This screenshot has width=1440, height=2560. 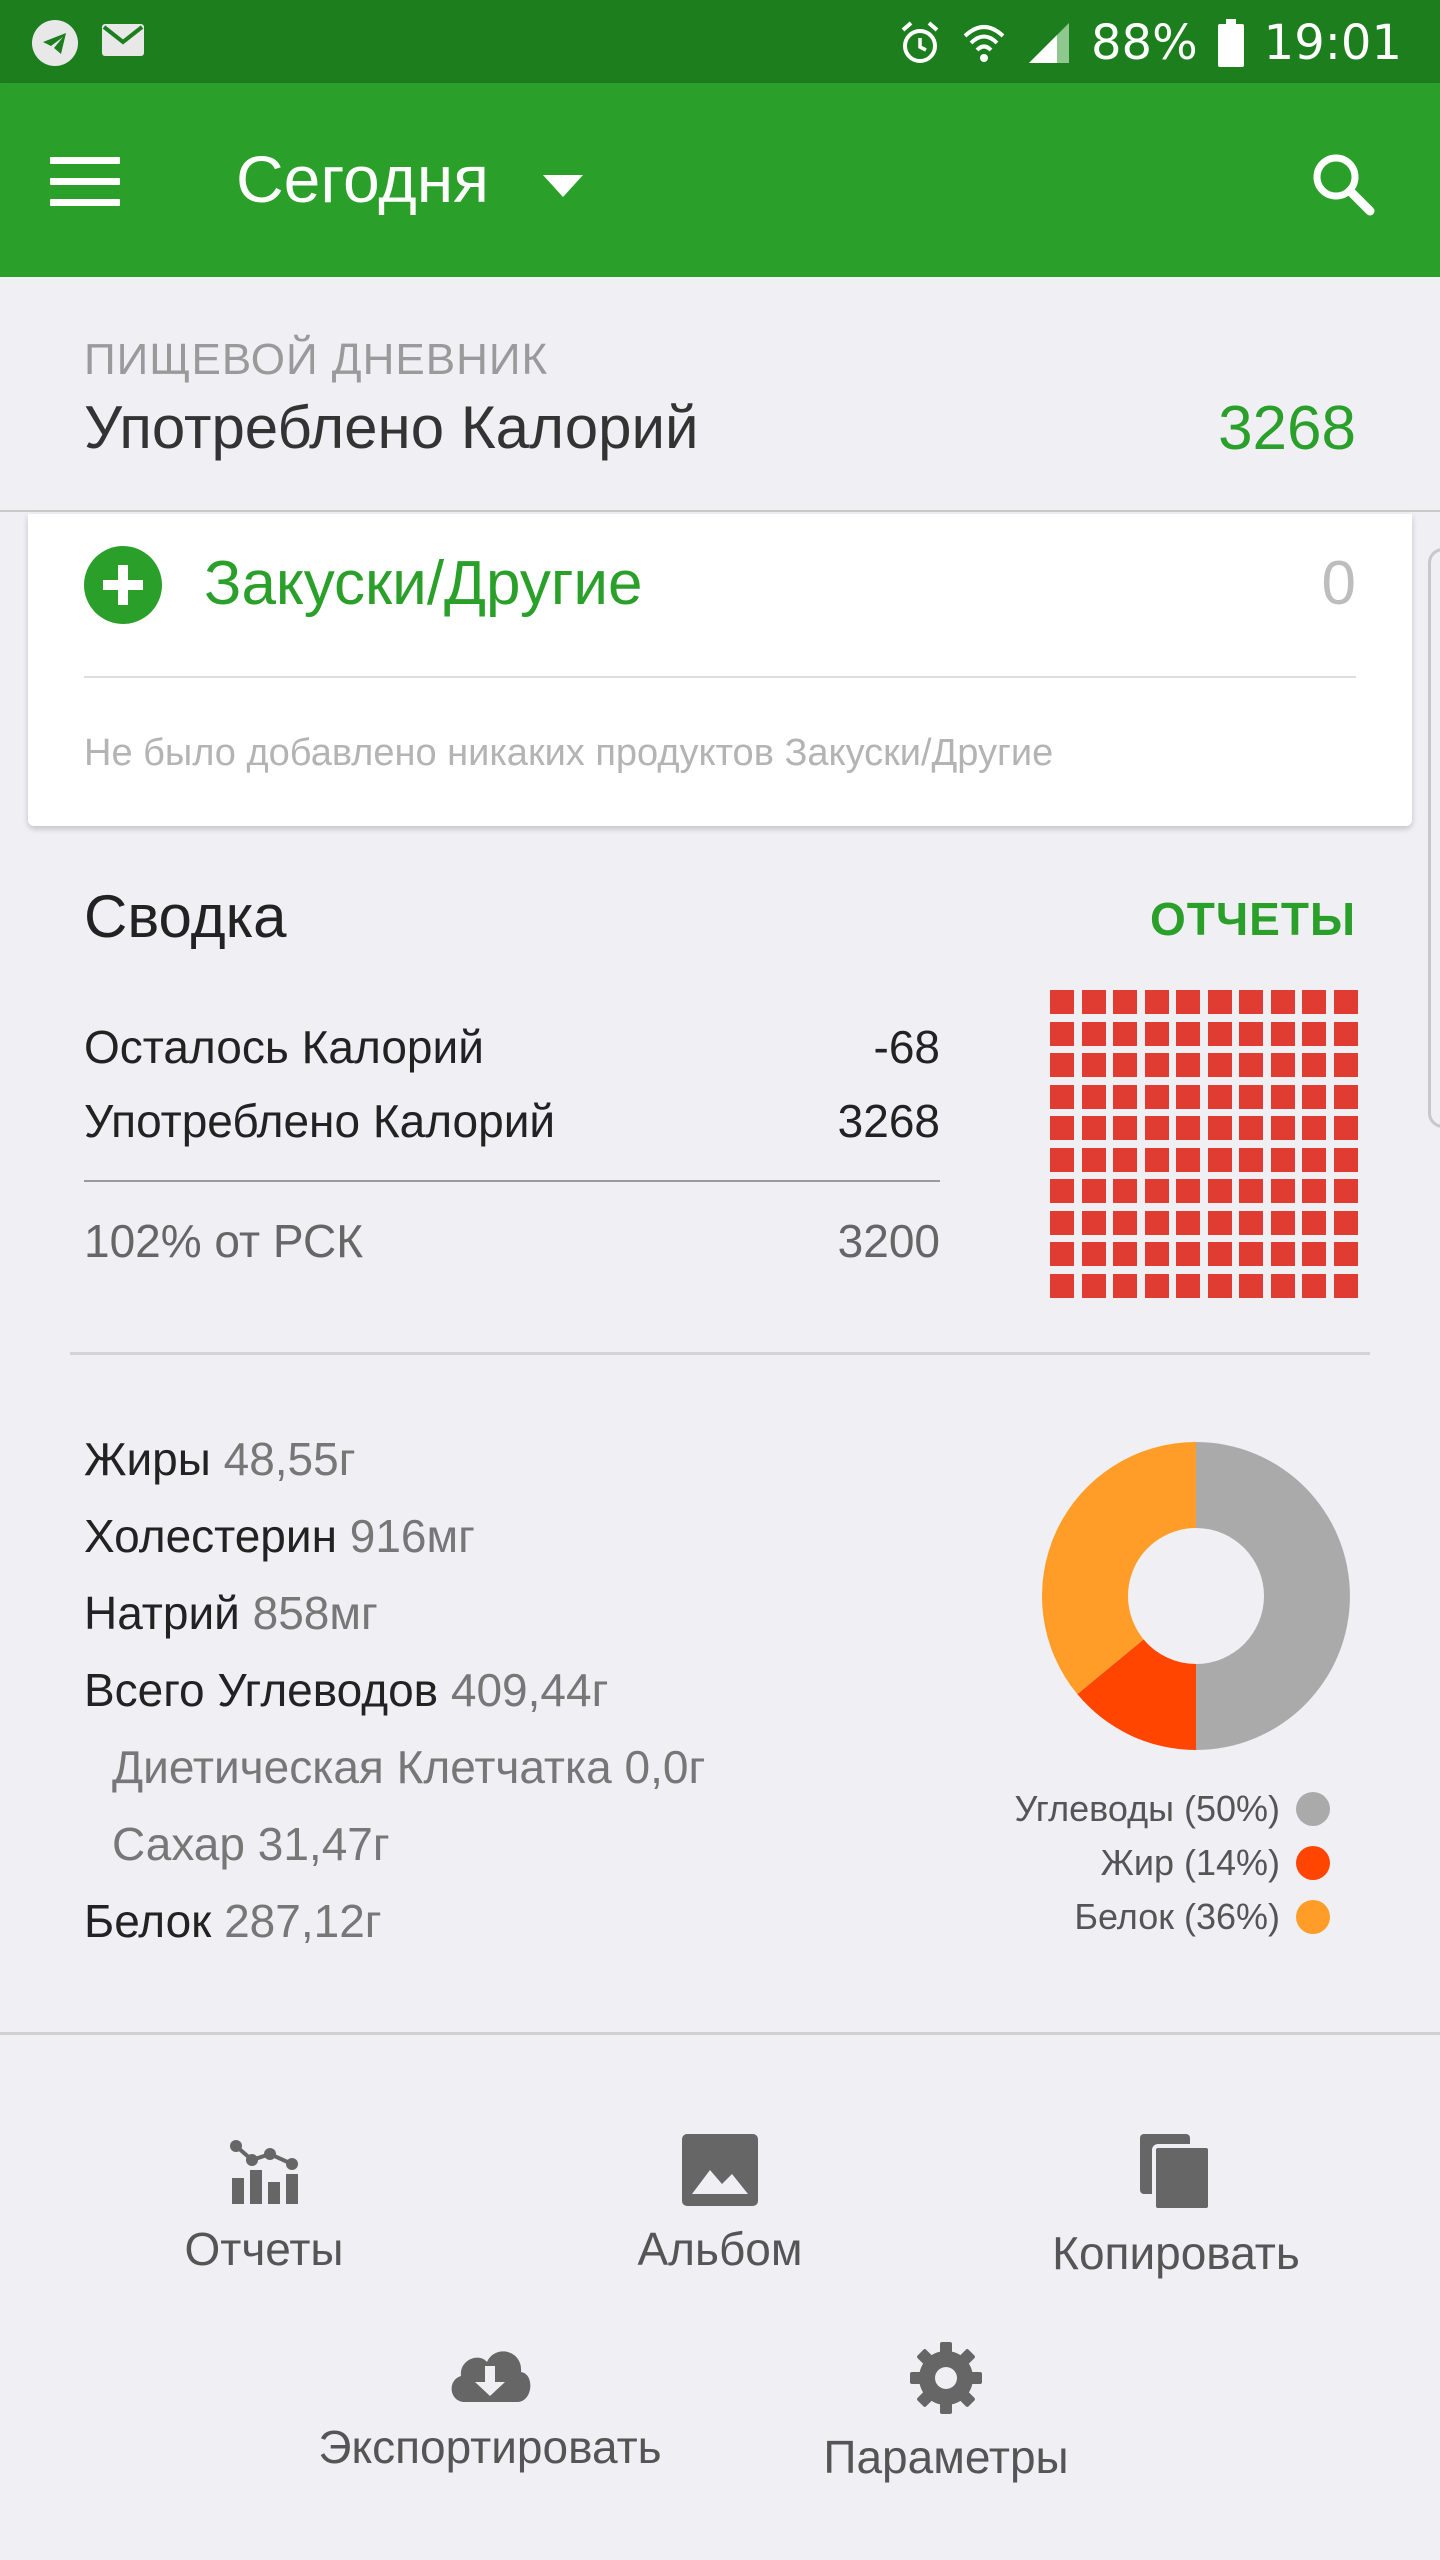 What do you see at coordinates (1287, 428) in the screenshot?
I see `diary-calories-value: 3268` at bounding box center [1287, 428].